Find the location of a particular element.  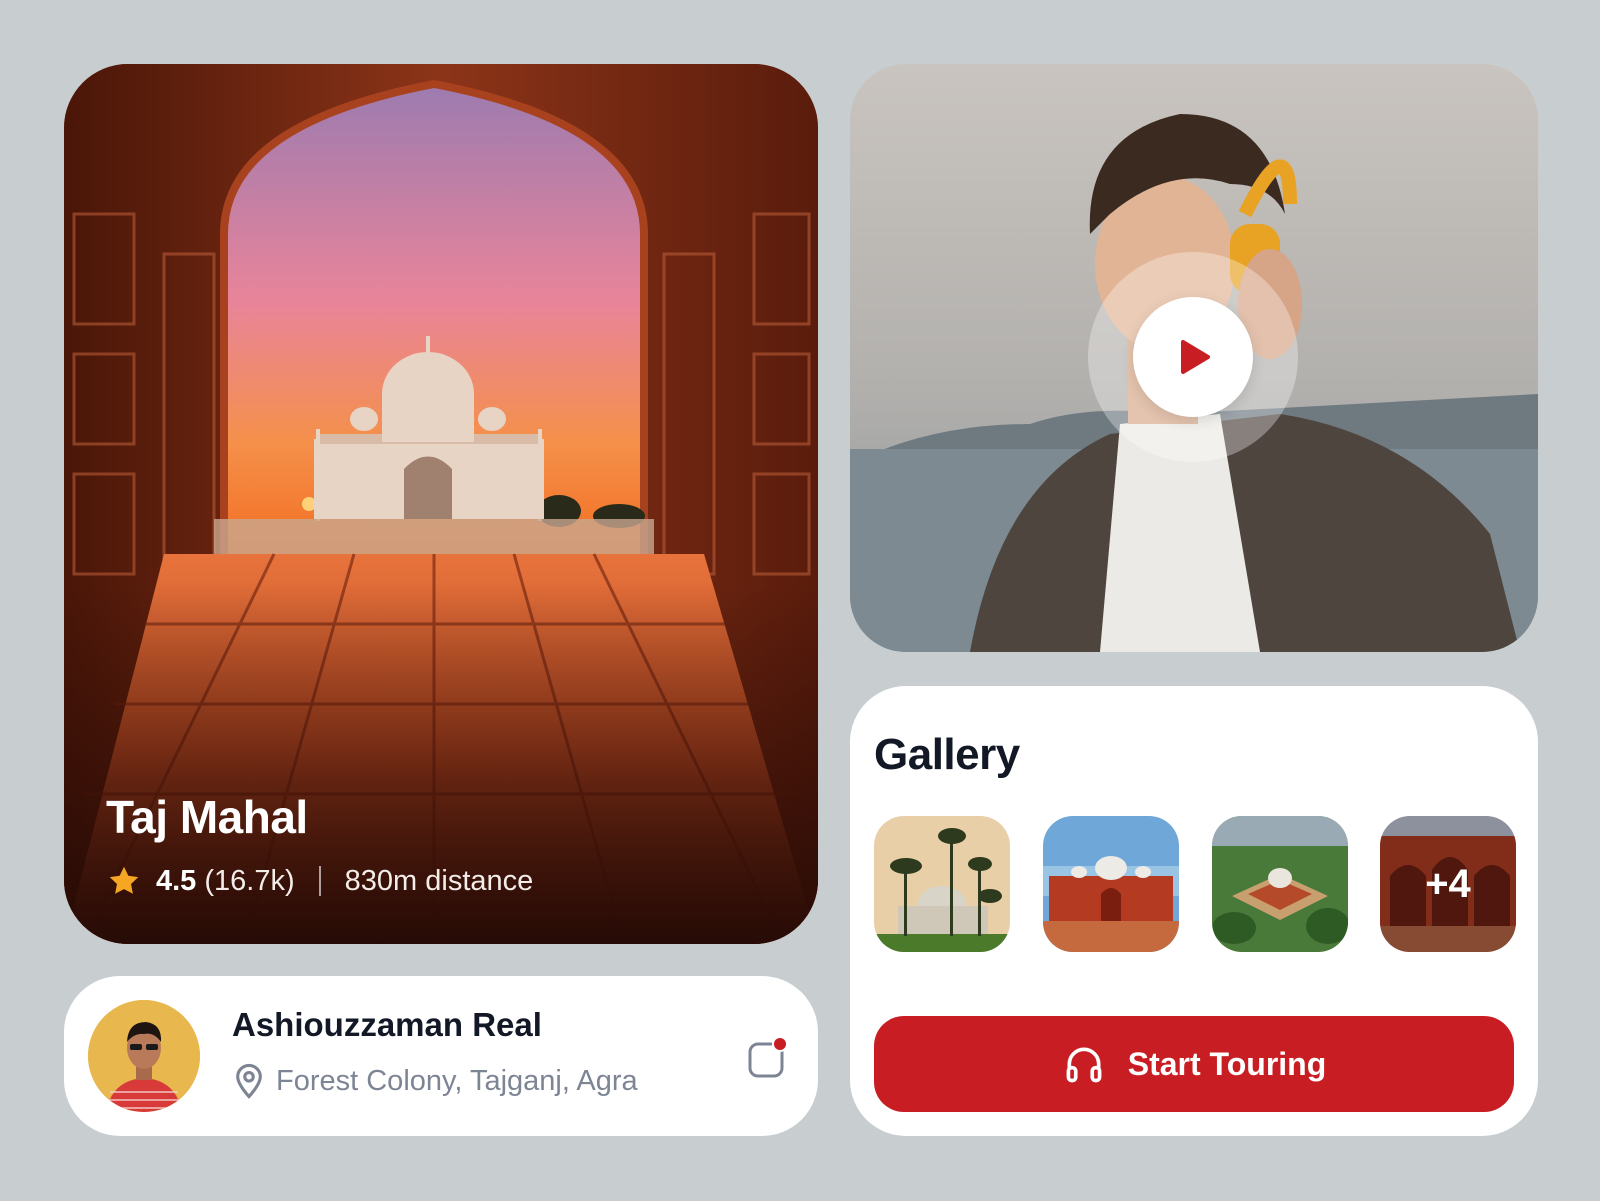

aerial-tomb-image is located at coordinates (1280, 884).